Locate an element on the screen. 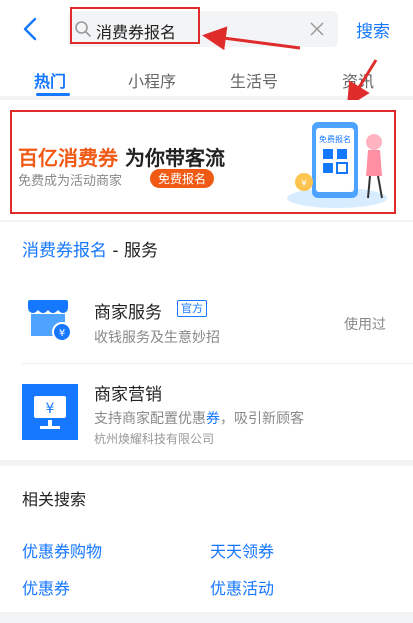 The image size is (413, 623). item-name-merchant-marketing: 商家营销 is located at coordinates (128, 392).